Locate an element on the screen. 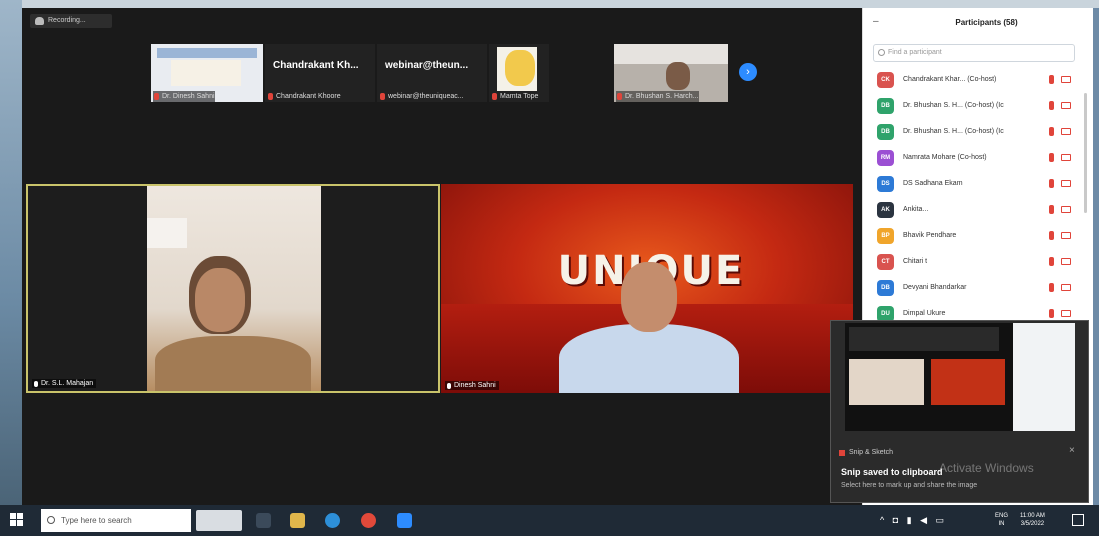 Image resolution: width=1099 pixels, height=536 pixels. participant-row: CT Chitari t is located at coordinates (978, 263).